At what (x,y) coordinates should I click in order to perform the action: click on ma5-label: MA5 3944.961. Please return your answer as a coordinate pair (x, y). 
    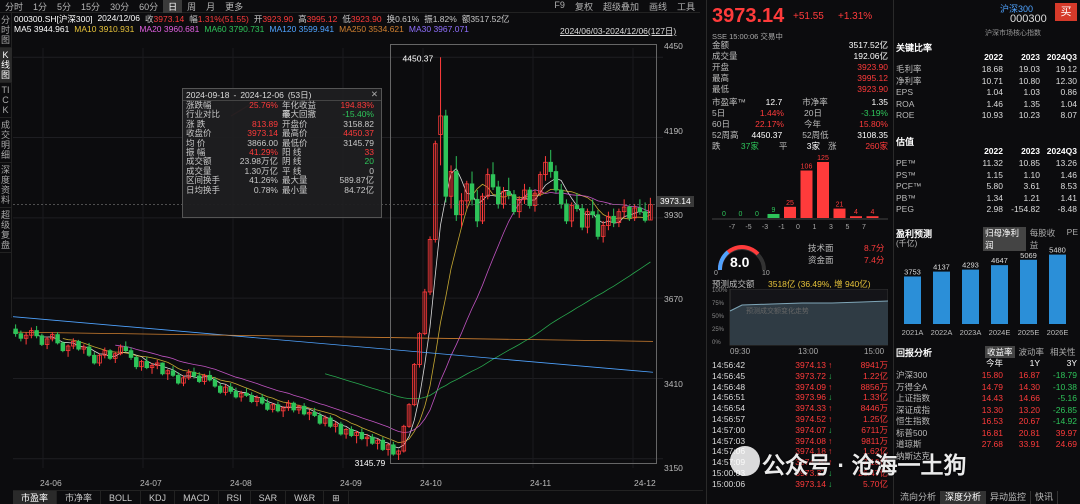
    Looking at the image, I should click on (42, 29).